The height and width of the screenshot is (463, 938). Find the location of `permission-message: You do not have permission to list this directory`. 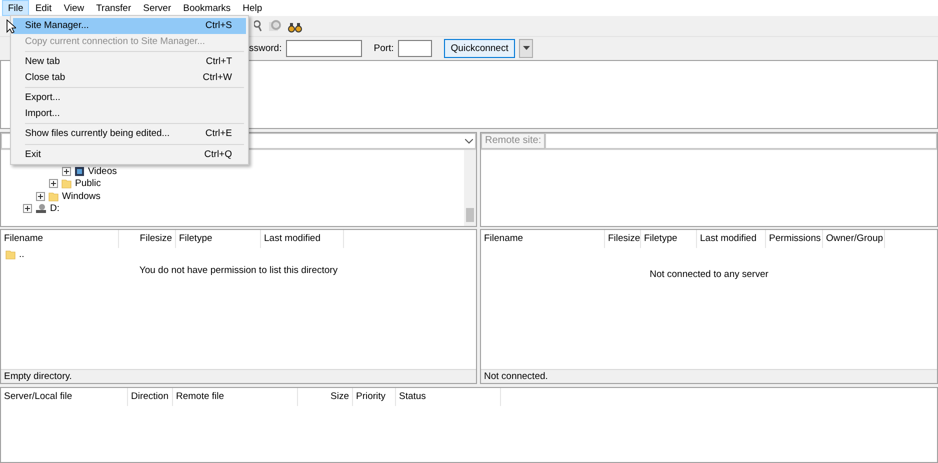

permission-message: You do not have permission to list this directory is located at coordinates (238, 270).